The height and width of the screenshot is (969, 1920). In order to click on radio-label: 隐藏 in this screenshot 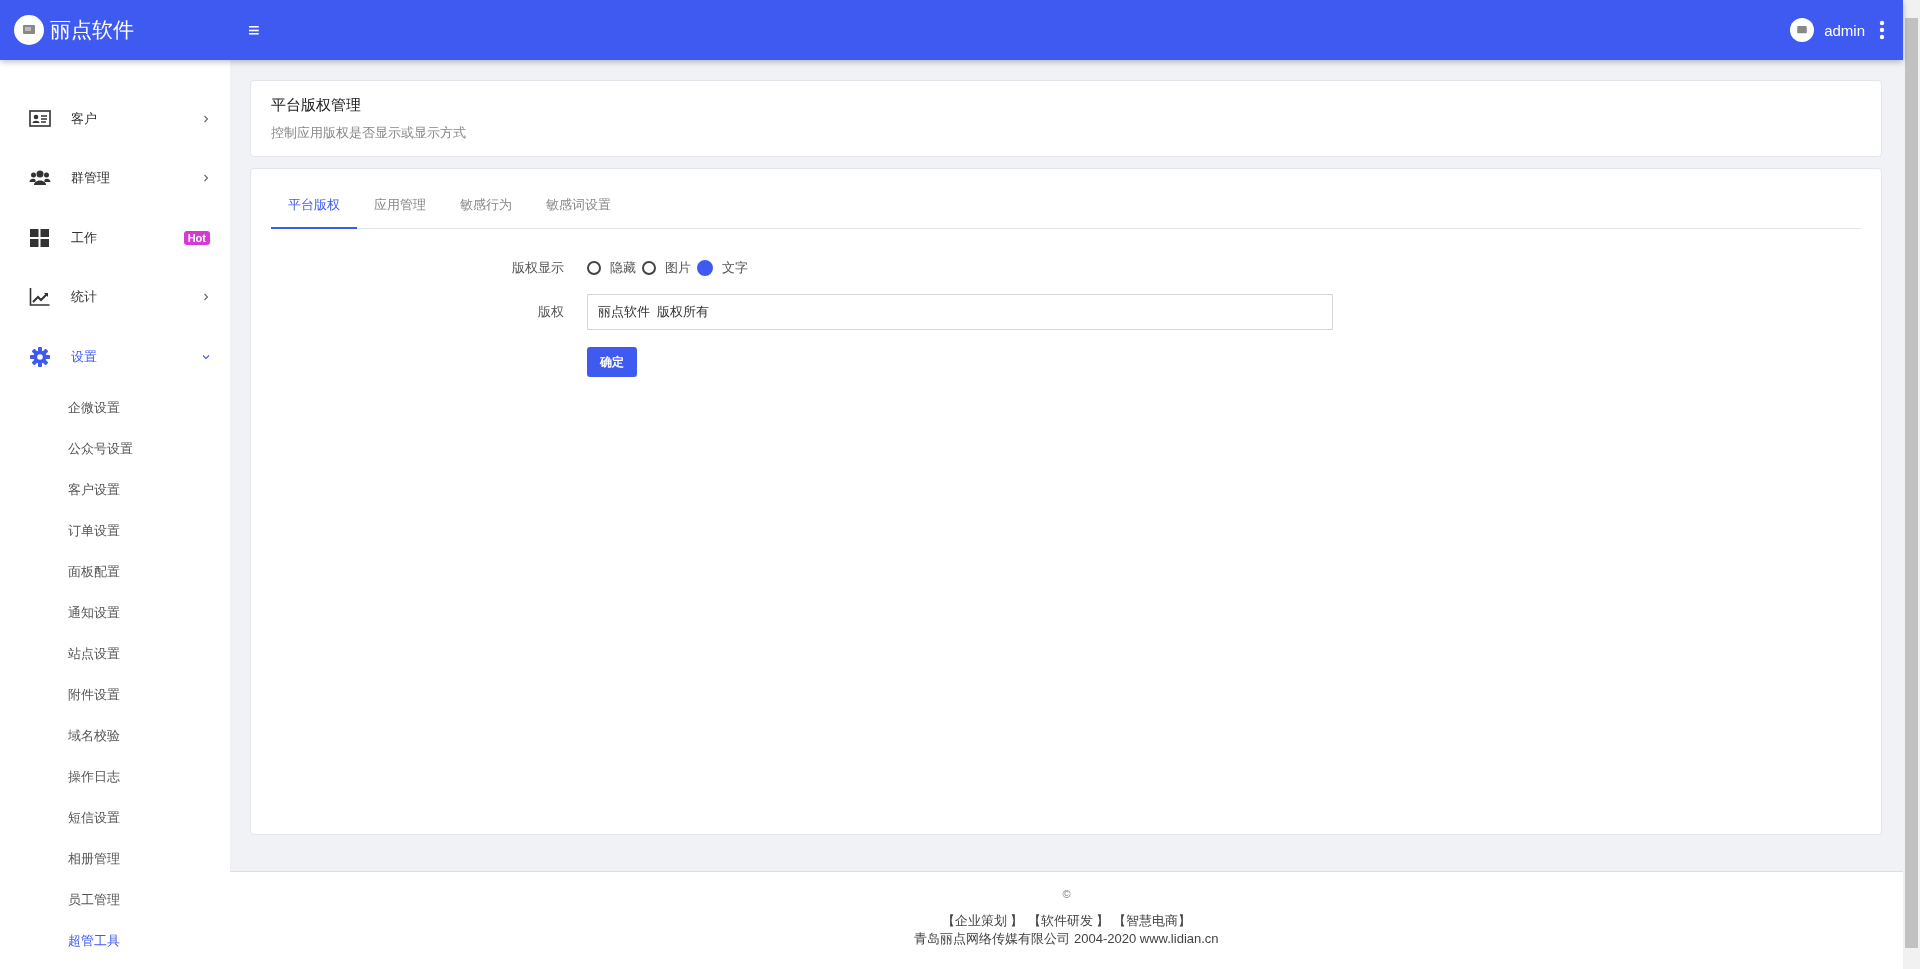, I will do `click(623, 268)`.